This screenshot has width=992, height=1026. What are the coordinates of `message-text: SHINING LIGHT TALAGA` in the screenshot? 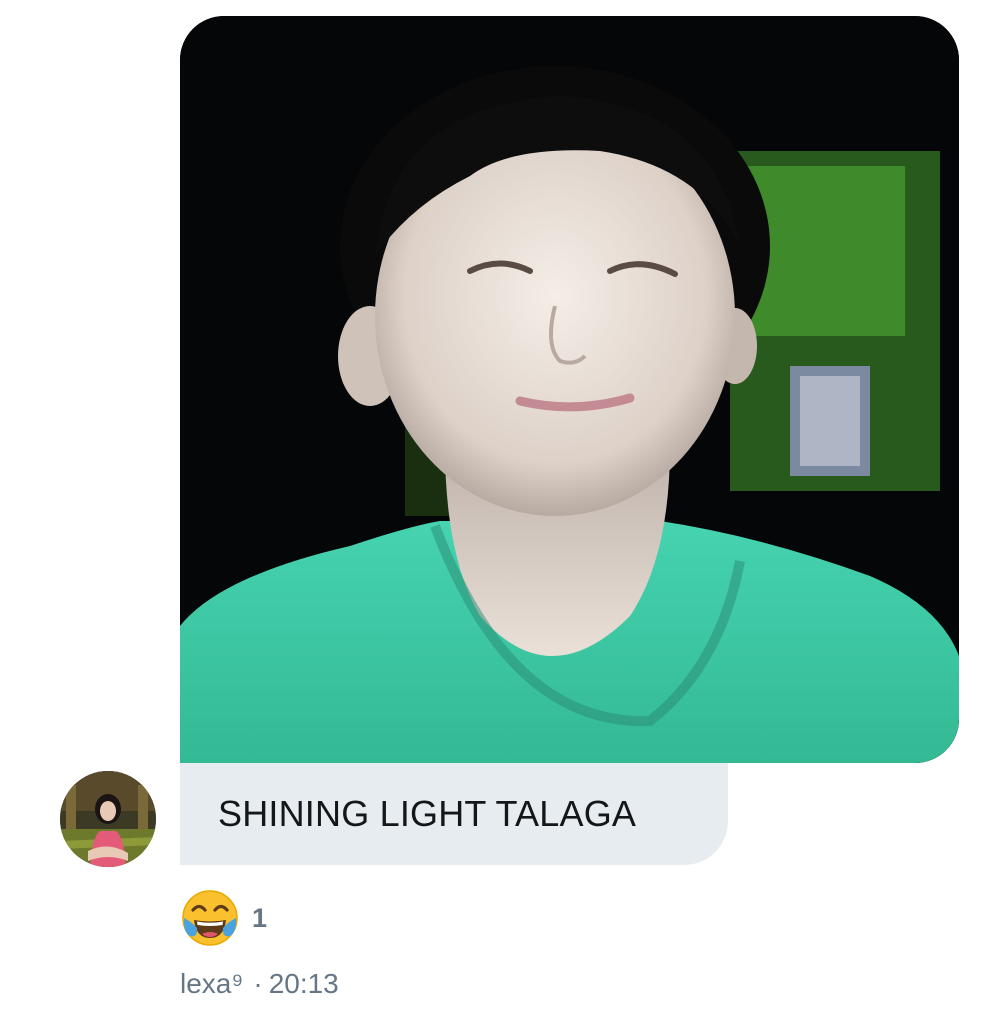 It's located at (427, 813).